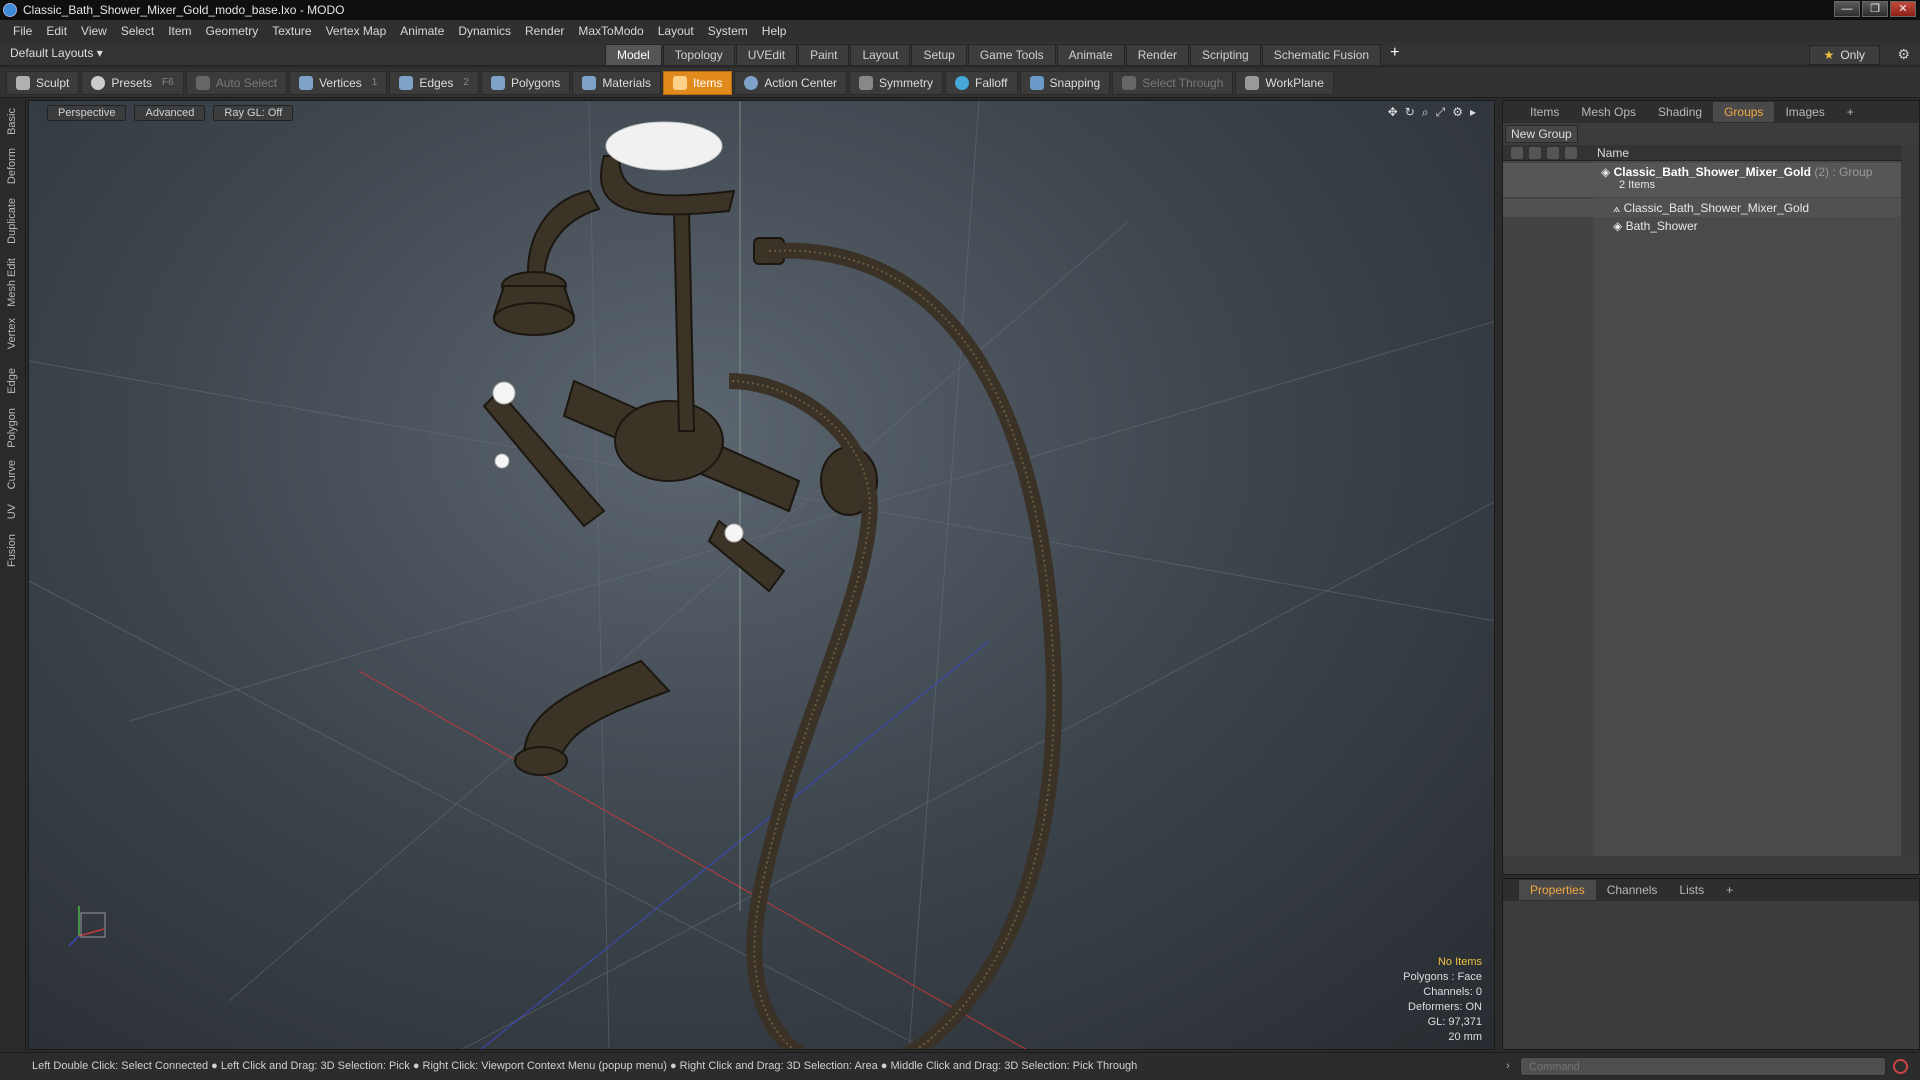 This screenshot has height=1080, width=1920. What do you see at coordinates (22, 31) in the screenshot?
I see `menu-file: File` at bounding box center [22, 31].